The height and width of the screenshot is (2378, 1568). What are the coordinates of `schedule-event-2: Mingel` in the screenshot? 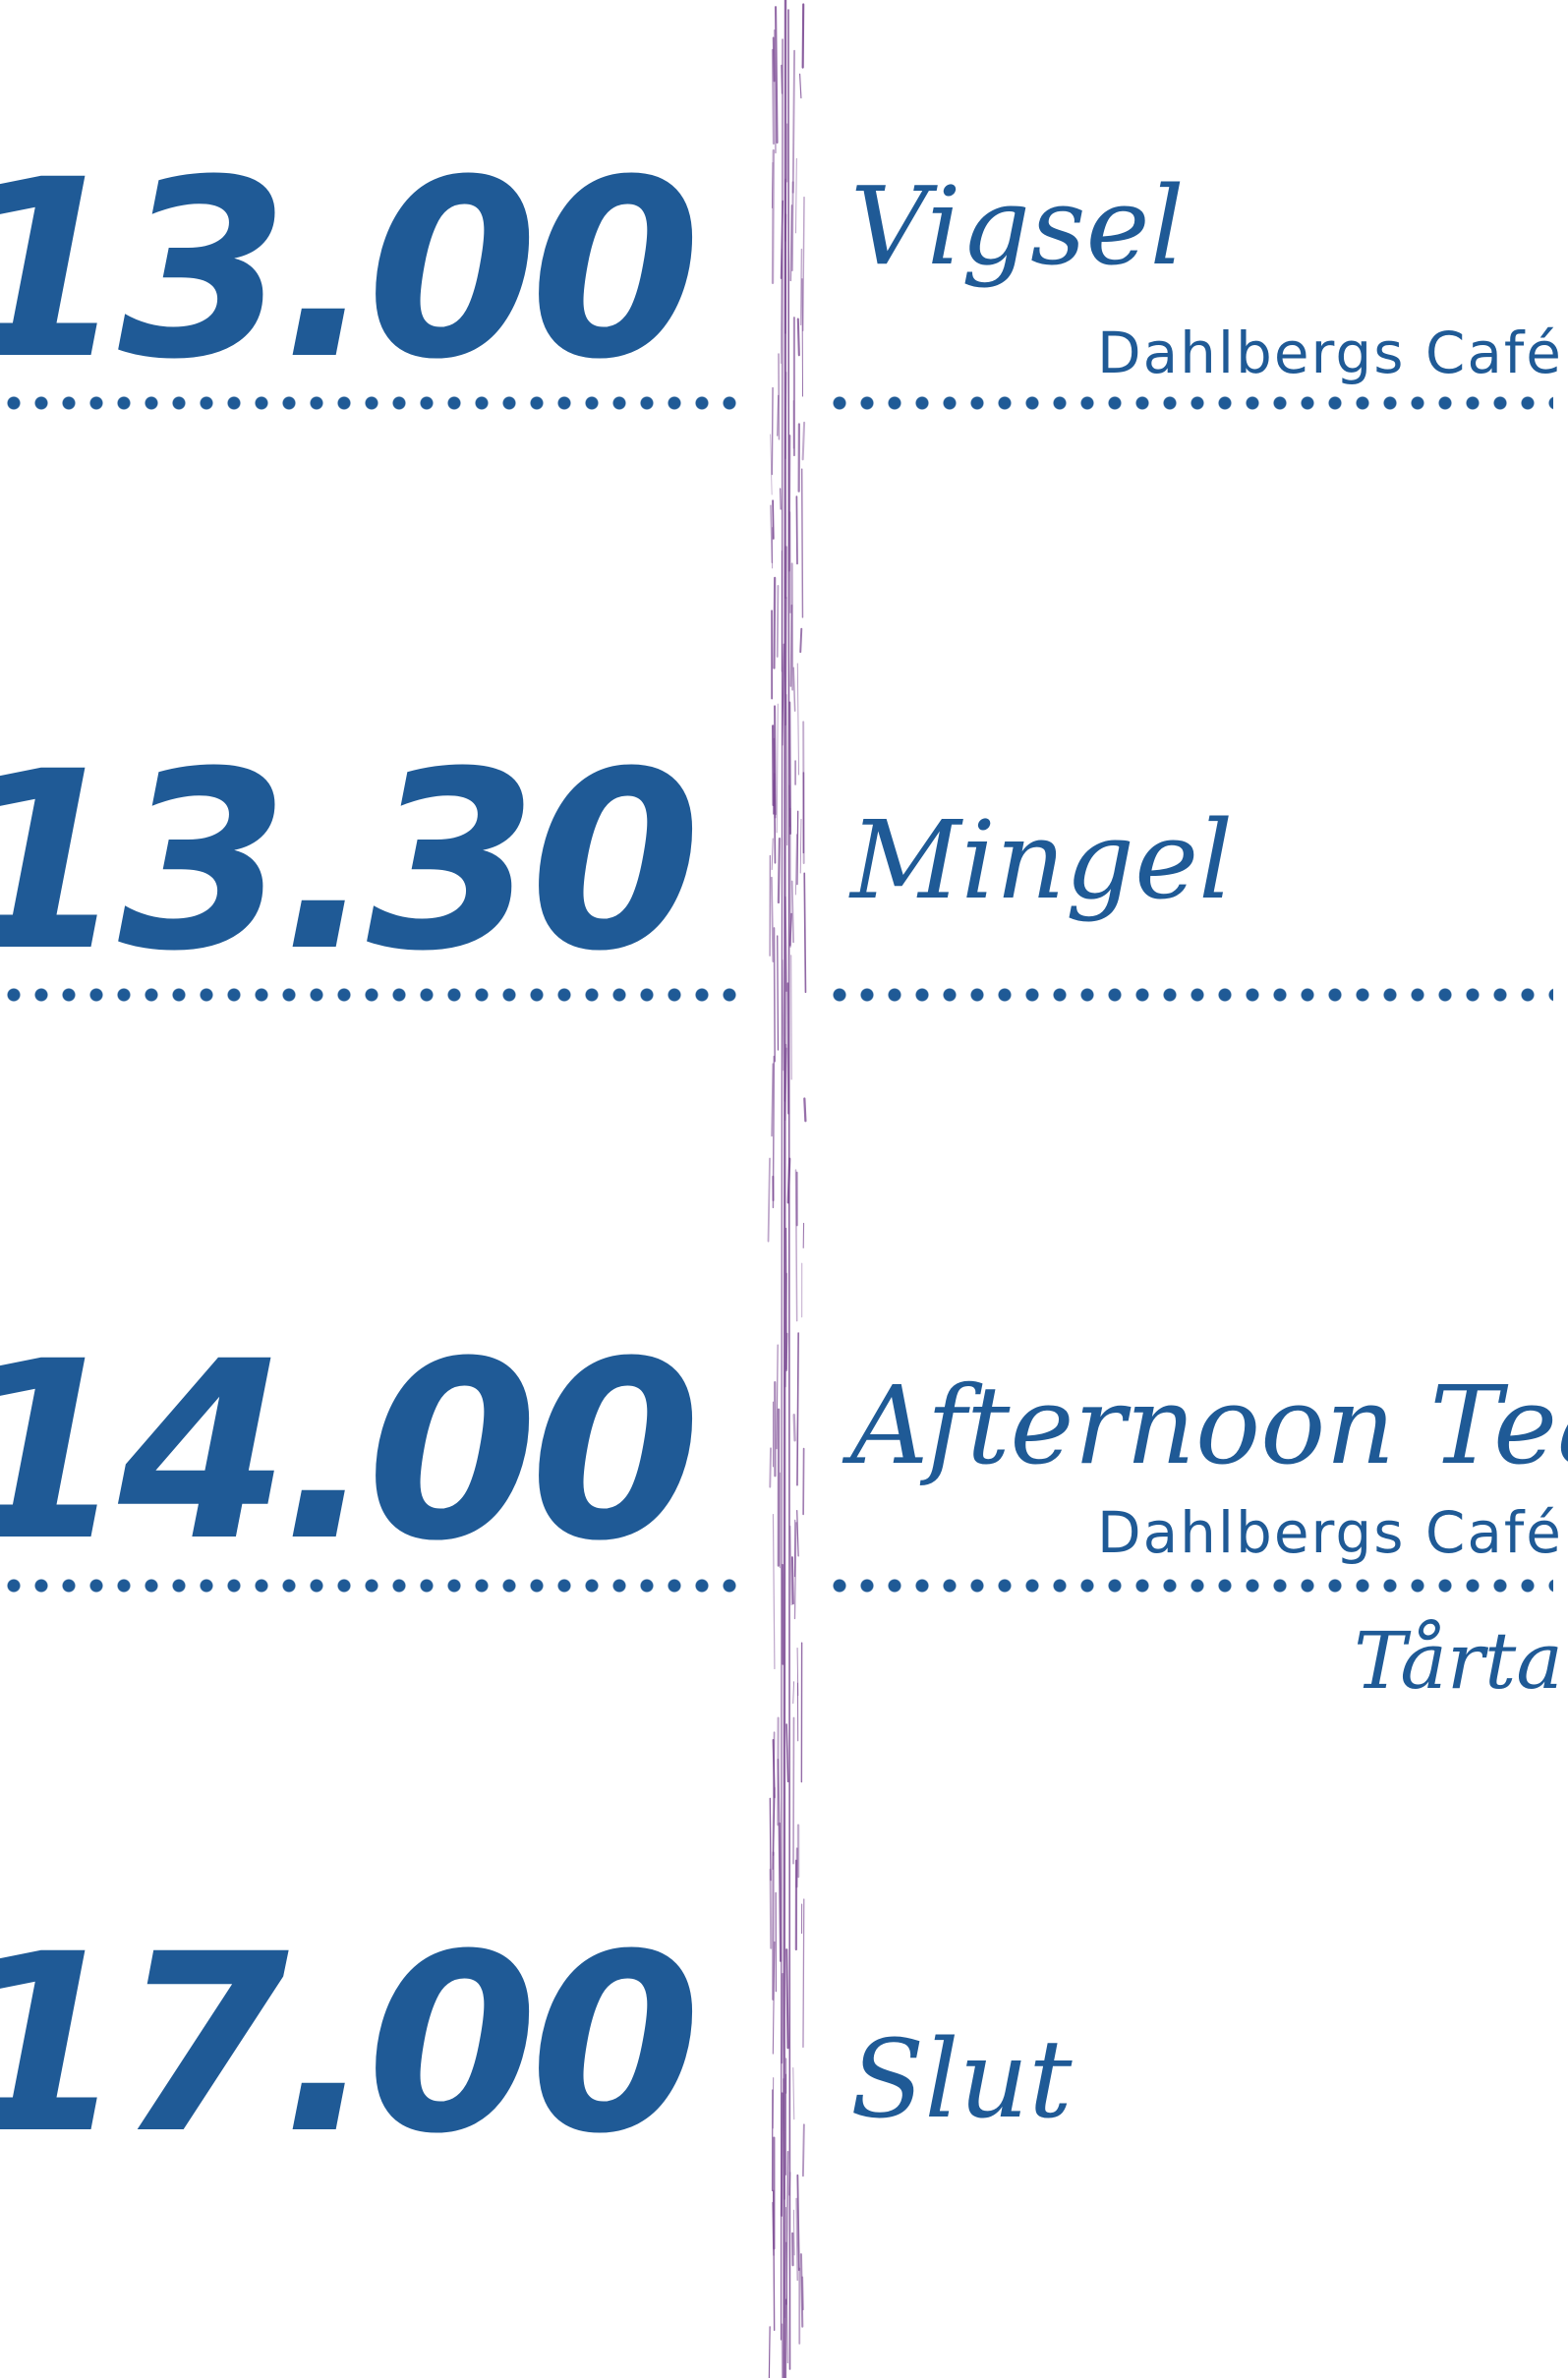 It's located at (1042, 860).